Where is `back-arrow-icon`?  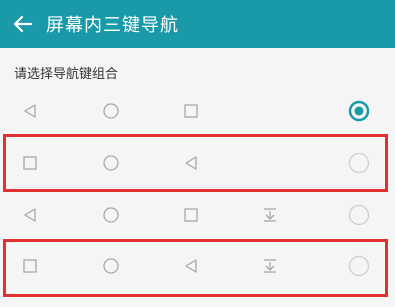 back-arrow-icon is located at coordinates (23, 24).